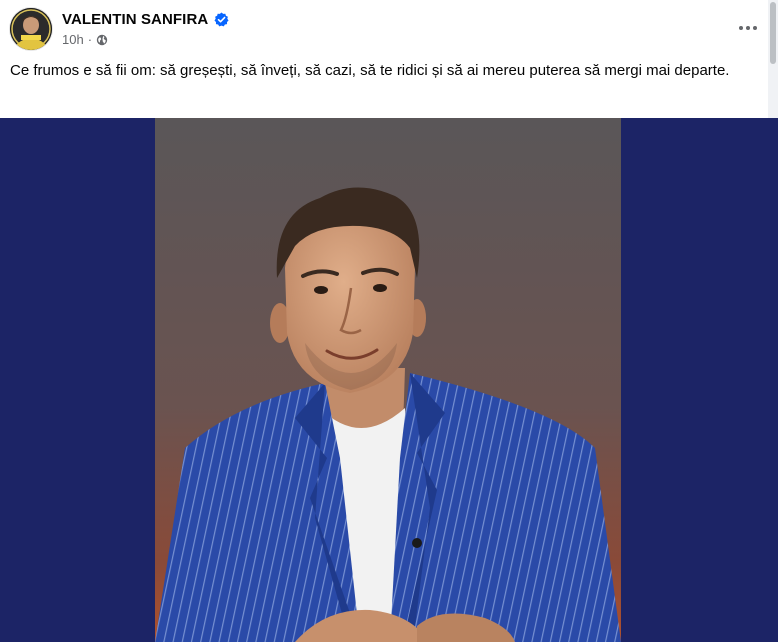 The width and height of the screenshot is (778, 642). Describe the element at coordinates (135, 19) in the screenshot. I see `author-name: VALENTIN SANFIRA` at that location.